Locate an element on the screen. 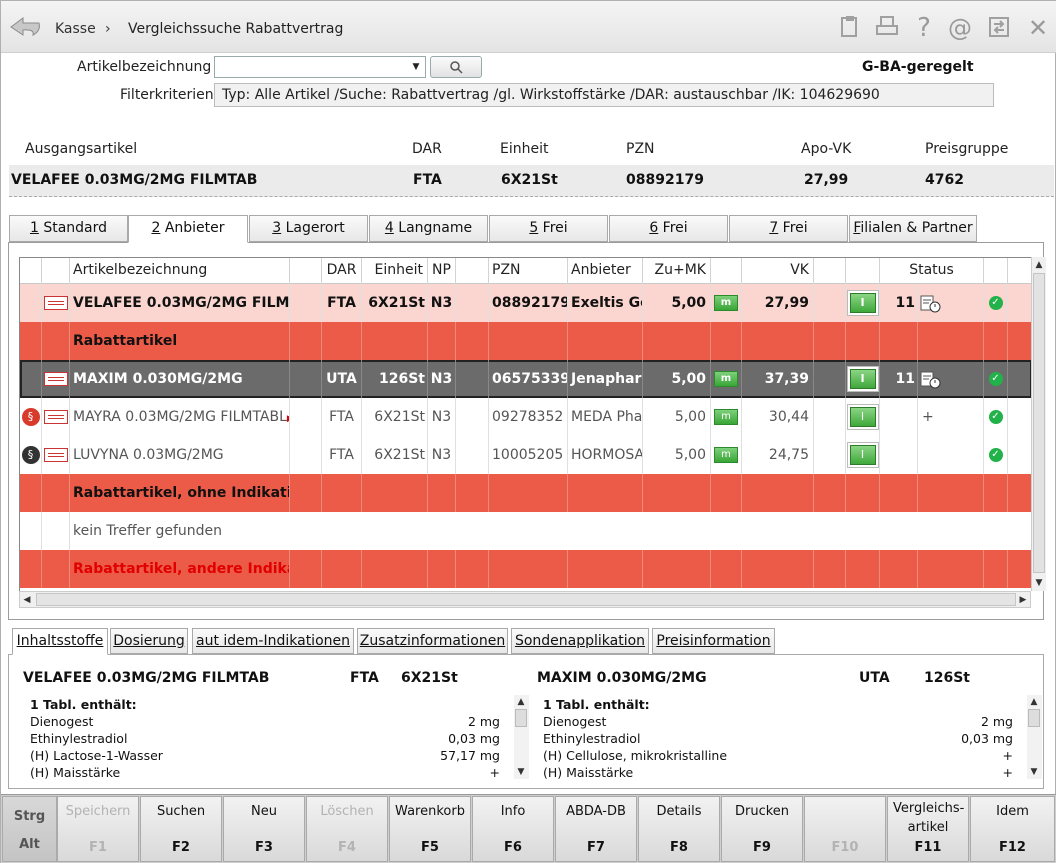 This screenshot has height=863, width=1056. col-dar: DAR is located at coordinates (342, 271).